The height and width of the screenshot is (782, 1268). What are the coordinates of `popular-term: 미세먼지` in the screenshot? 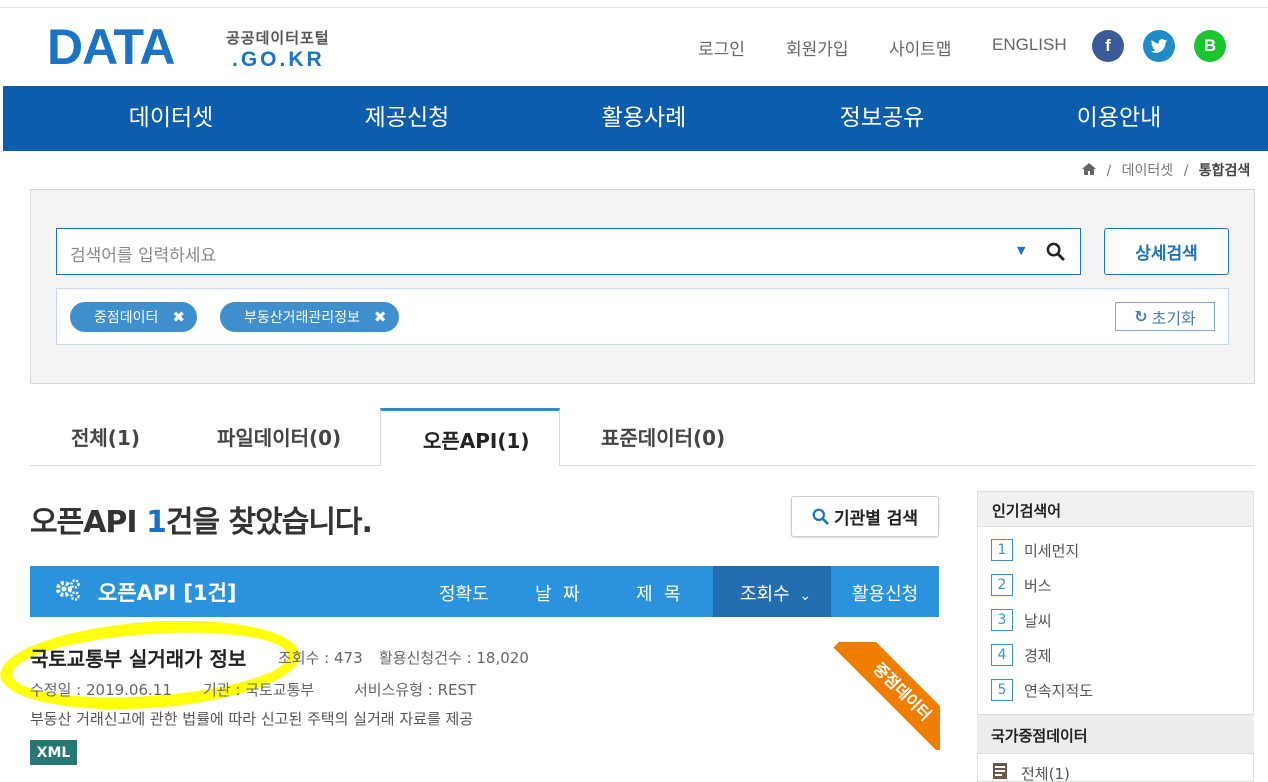 It's located at (1052, 550).